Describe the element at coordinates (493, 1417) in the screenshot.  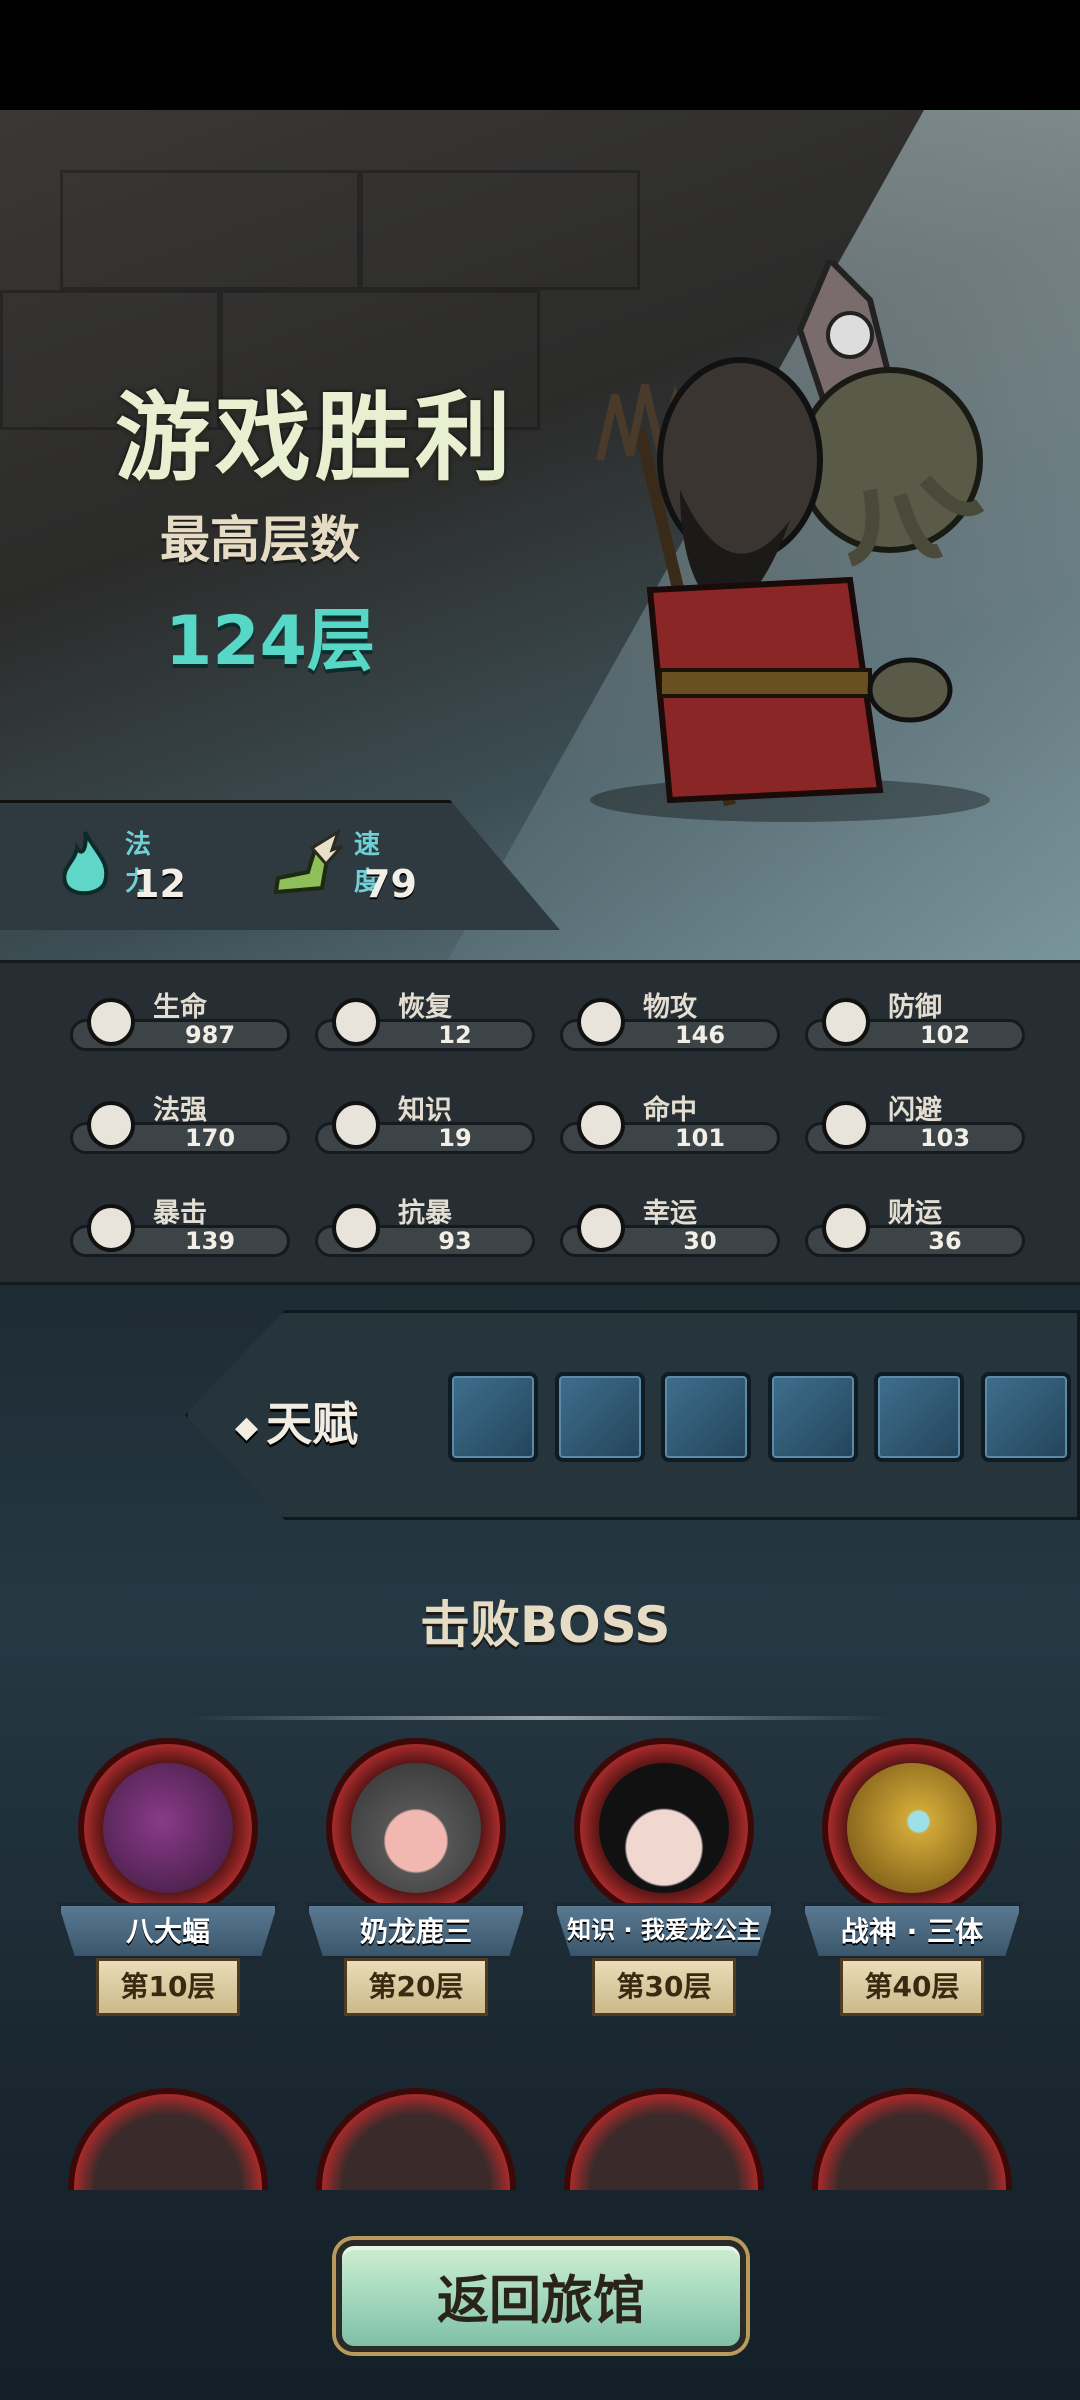
I see `talent-slot-portal-ring-icon` at that location.